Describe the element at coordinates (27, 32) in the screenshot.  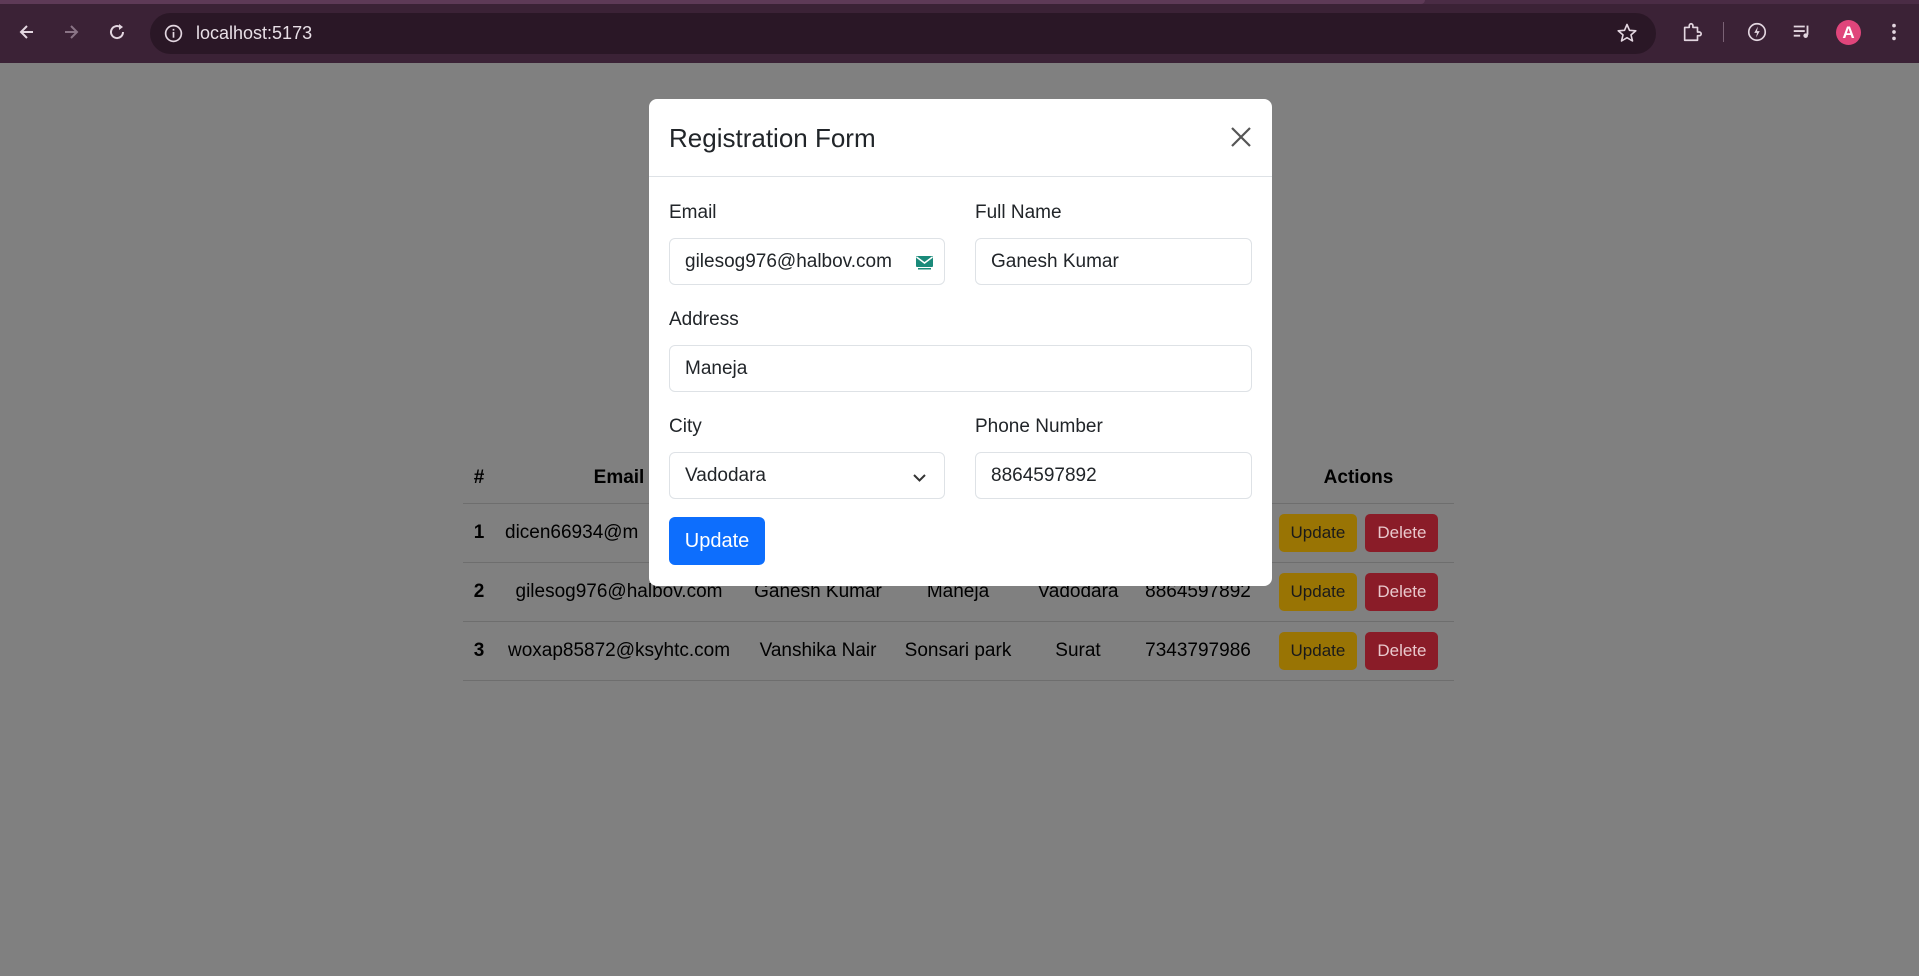
I see `back-arrow-icon` at that location.